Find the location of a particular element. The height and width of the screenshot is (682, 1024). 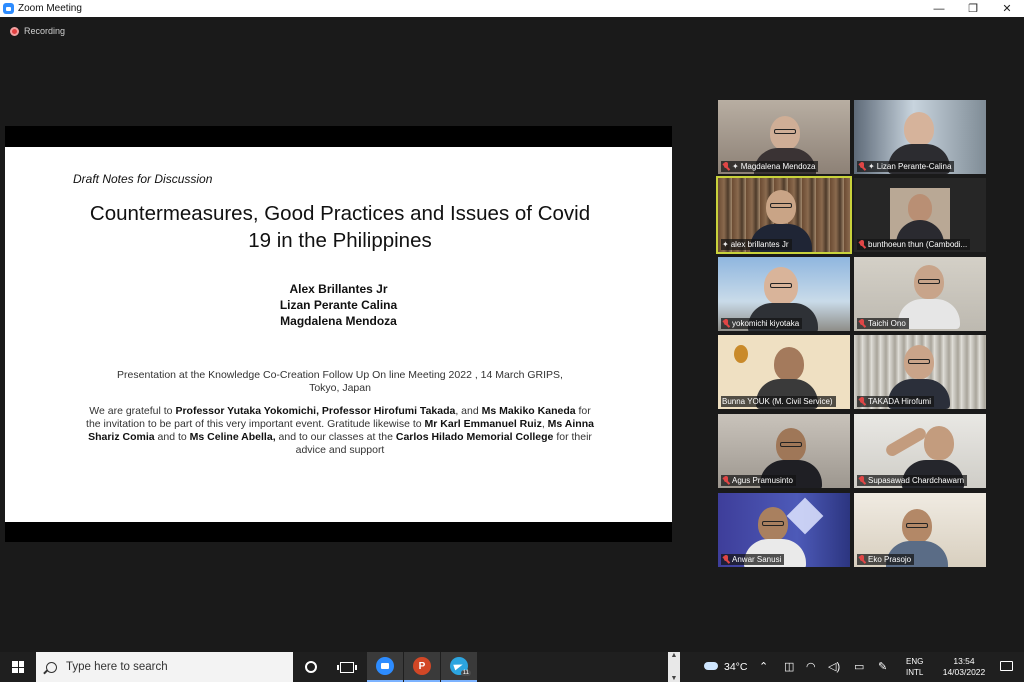

window-controls: — ❐ ✕ is located at coordinates (973, 8).